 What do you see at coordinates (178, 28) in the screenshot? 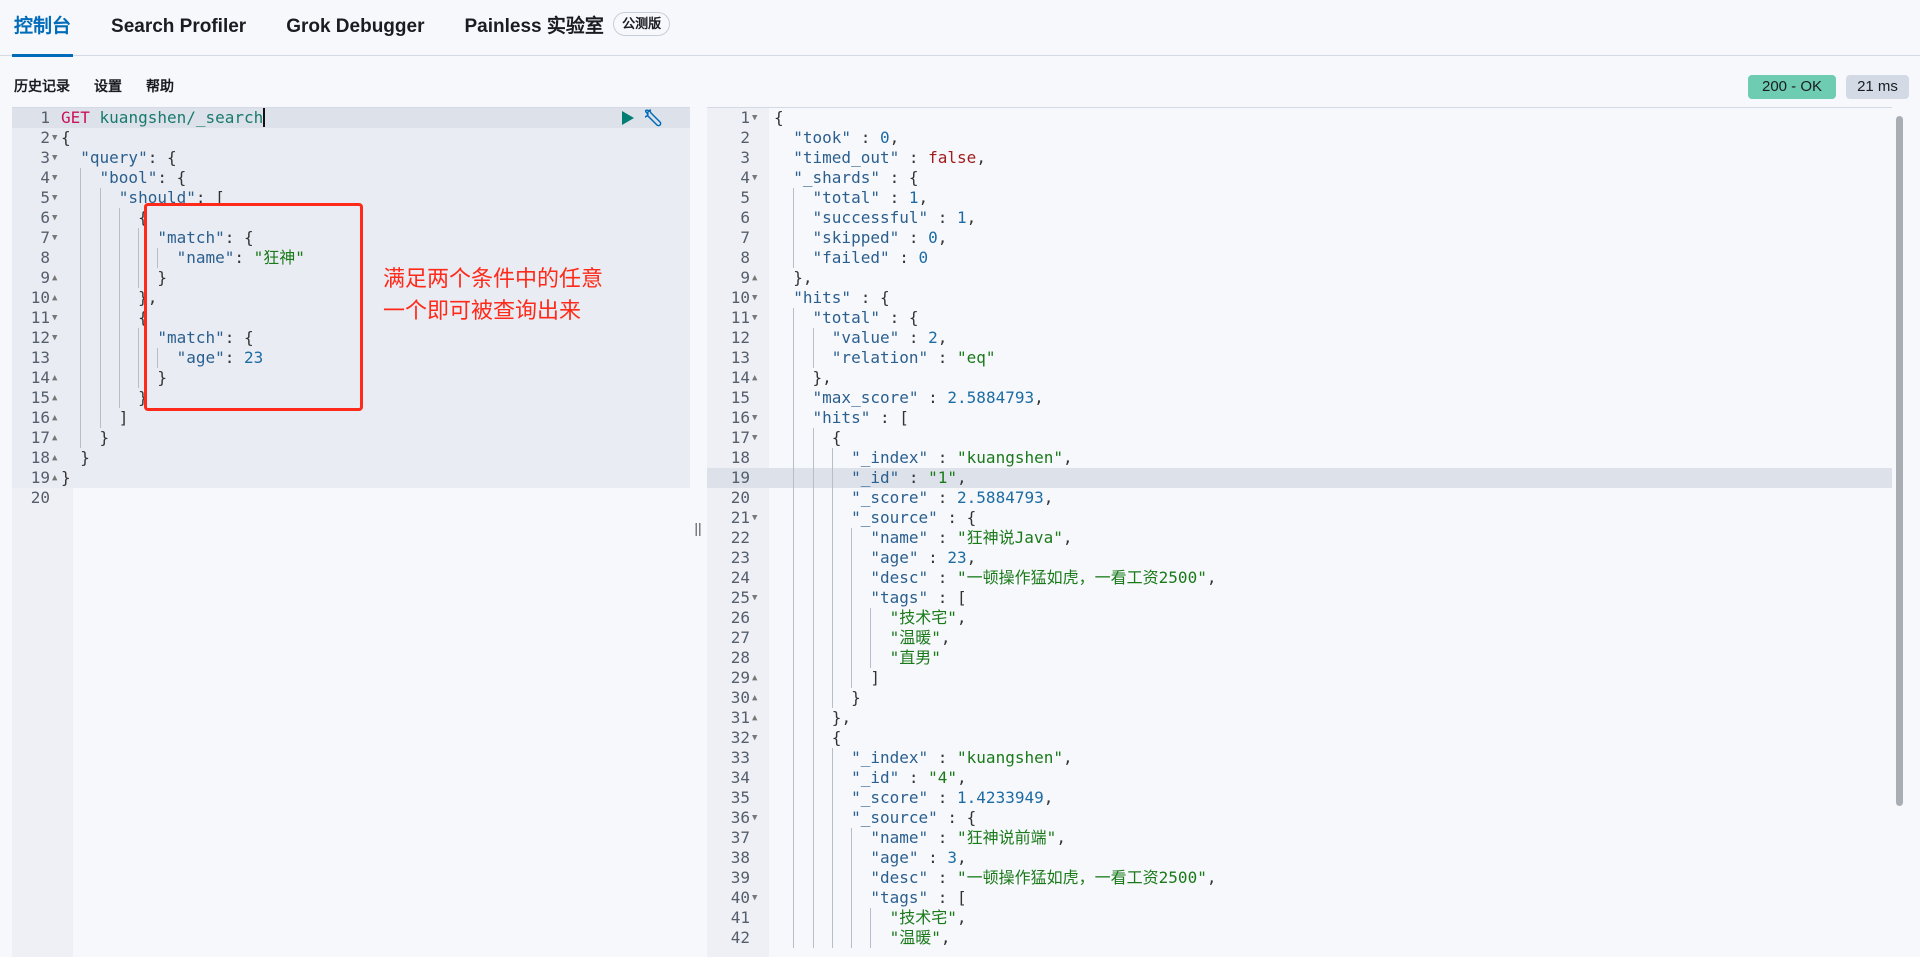
I see `tab-search-profiler: Search Profiler` at bounding box center [178, 28].